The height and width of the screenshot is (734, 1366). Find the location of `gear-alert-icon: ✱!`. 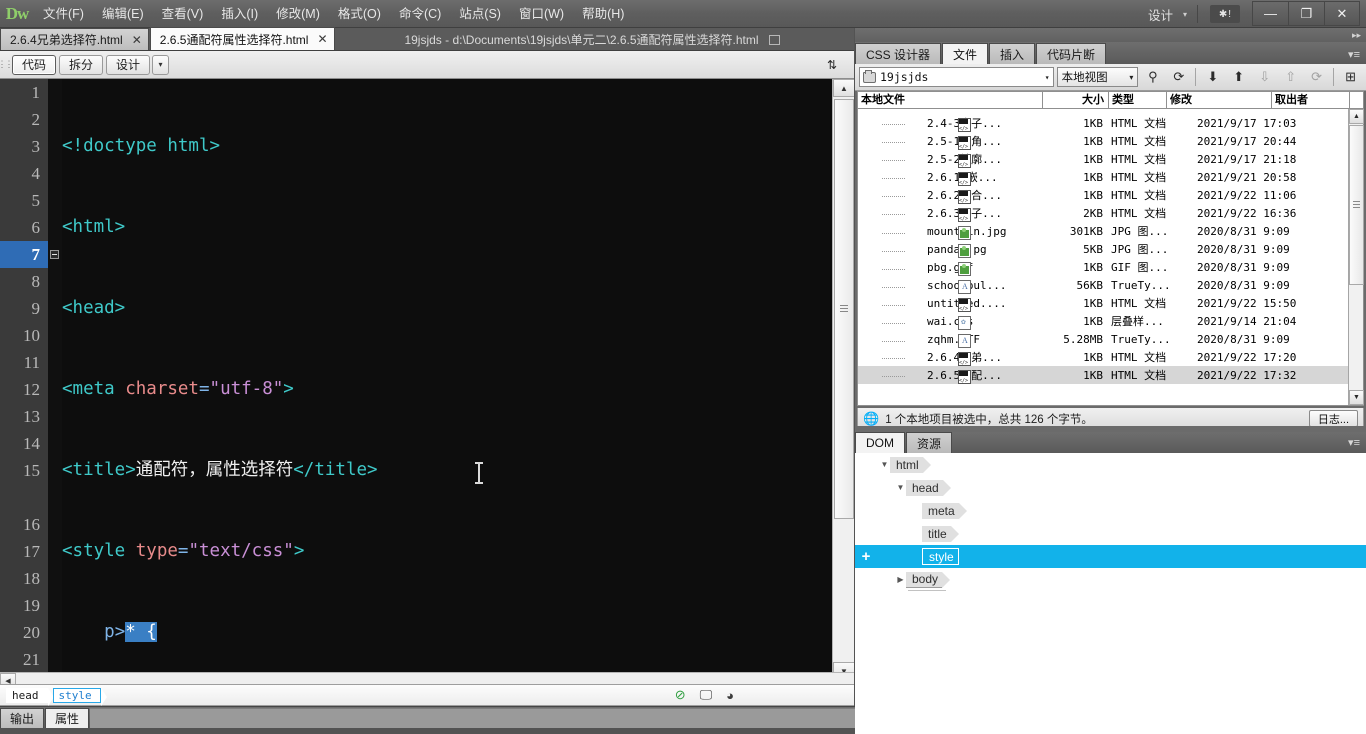

gear-alert-icon: ✱! is located at coordinates (1225, 14).